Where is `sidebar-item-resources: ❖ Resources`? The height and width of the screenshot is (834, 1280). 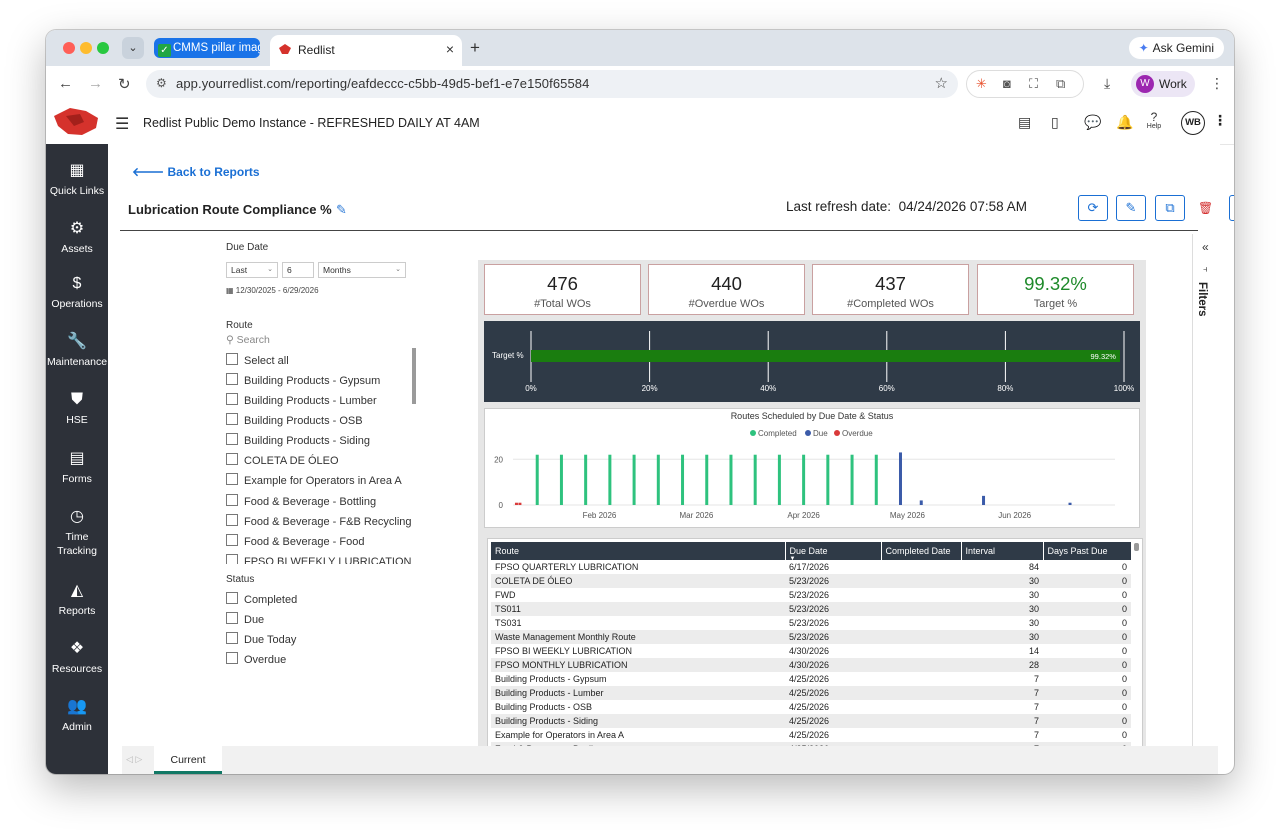 sidebar-item-resources: ❖ Resources is located at coordinates (77, 658).